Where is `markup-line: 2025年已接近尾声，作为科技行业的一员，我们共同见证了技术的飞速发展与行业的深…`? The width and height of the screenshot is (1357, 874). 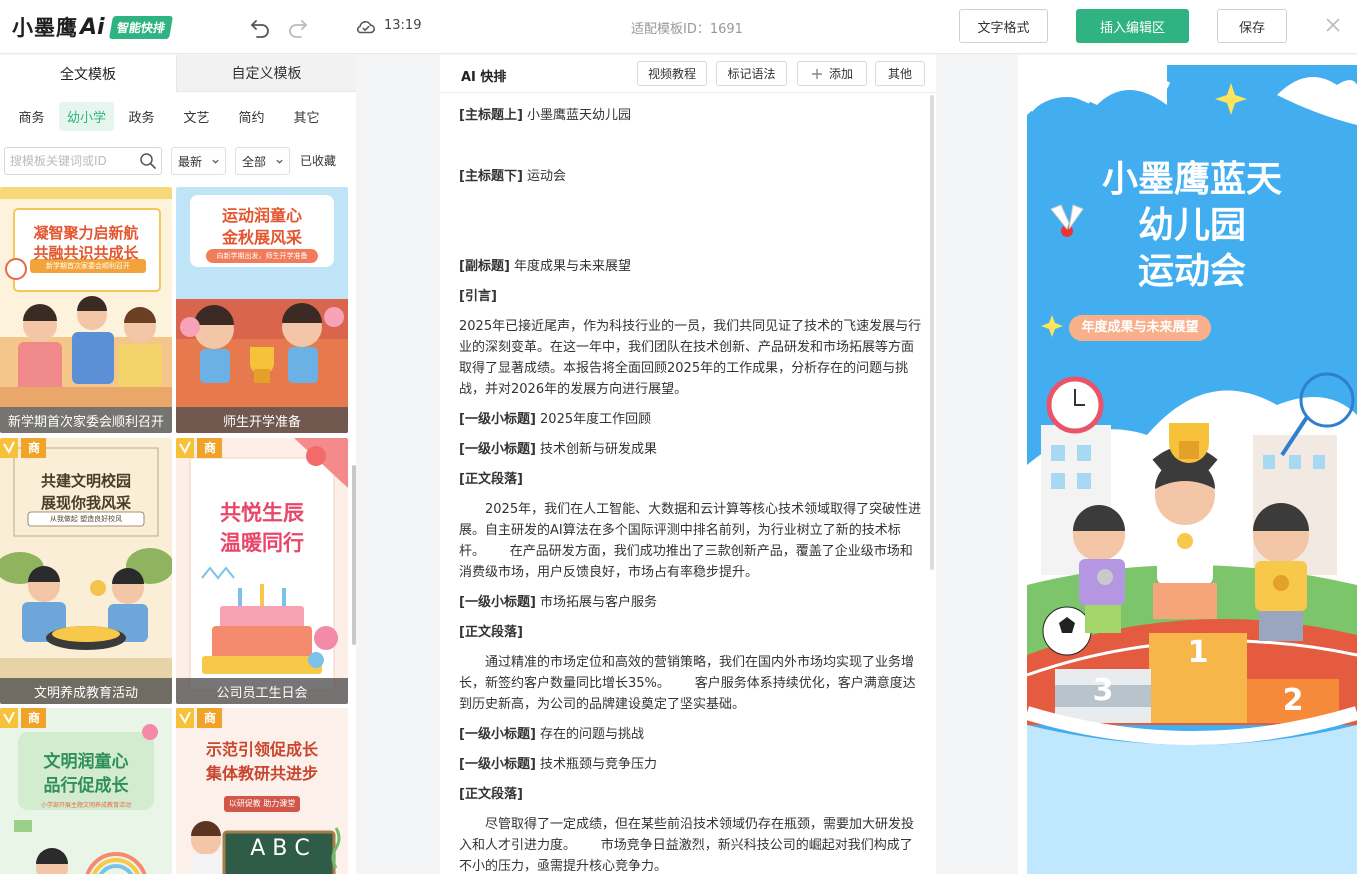 markup-line: 2025年已接近尾声，作为科技行业的一员，我们共同见证了技术的飞速发展与行业的深… is located at coordinates (691, 358).